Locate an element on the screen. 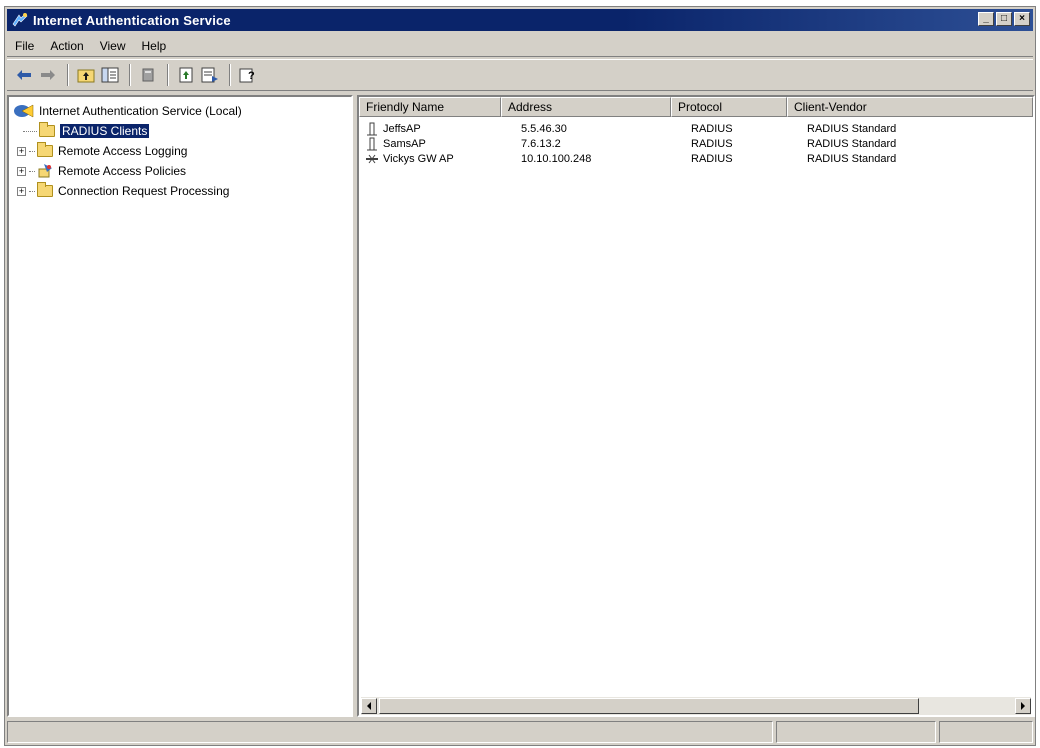 The height and width of the screenshot is (748, 1040). maximize-button: □ is located at coordinates (1004, 19).